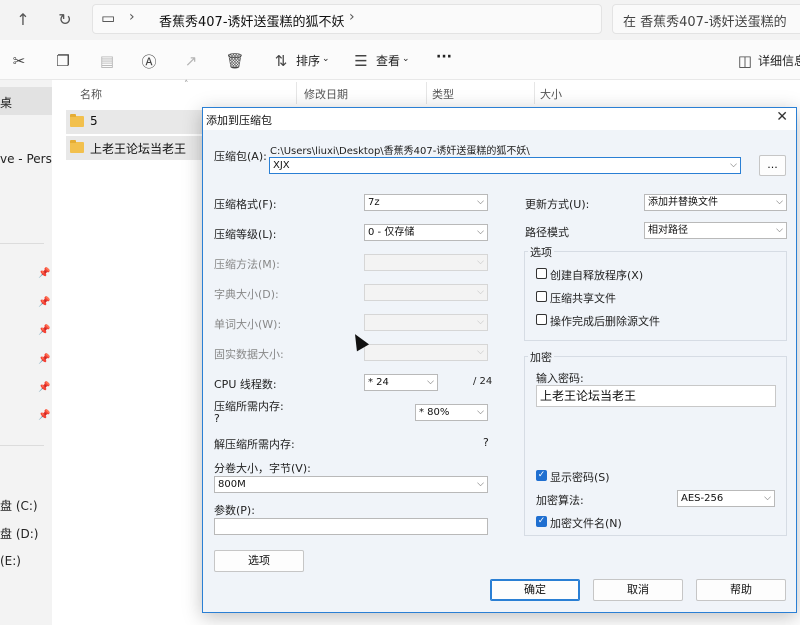 Image resolution: width=800 pixels, height=625 pixels. I want to click on password-input: 上老王论坛当老王, so click(656, 396).